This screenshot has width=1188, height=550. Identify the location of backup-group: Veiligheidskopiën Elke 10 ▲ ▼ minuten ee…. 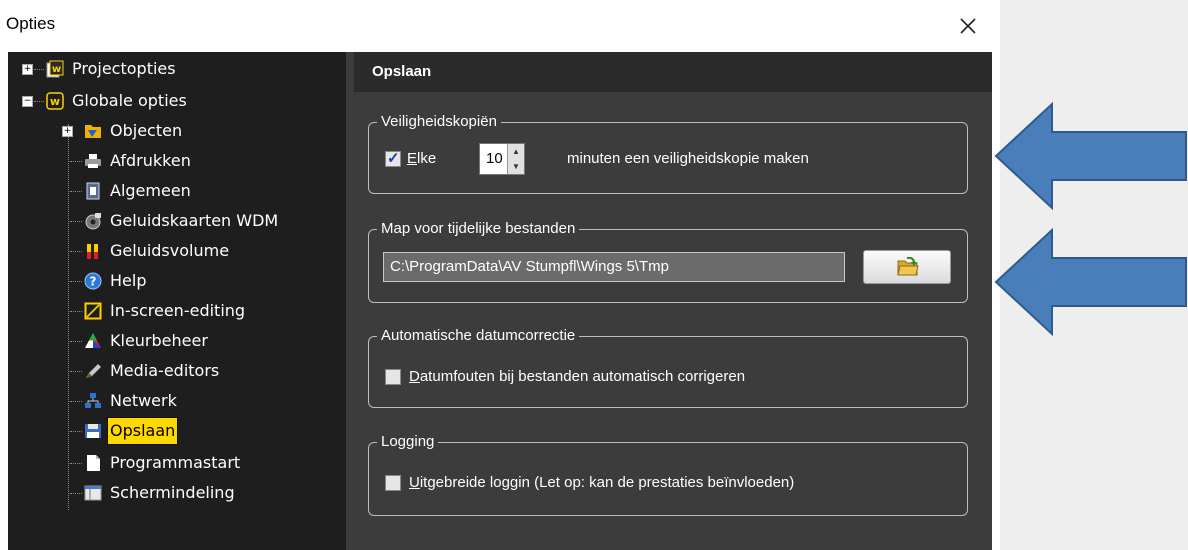
(668, 153).